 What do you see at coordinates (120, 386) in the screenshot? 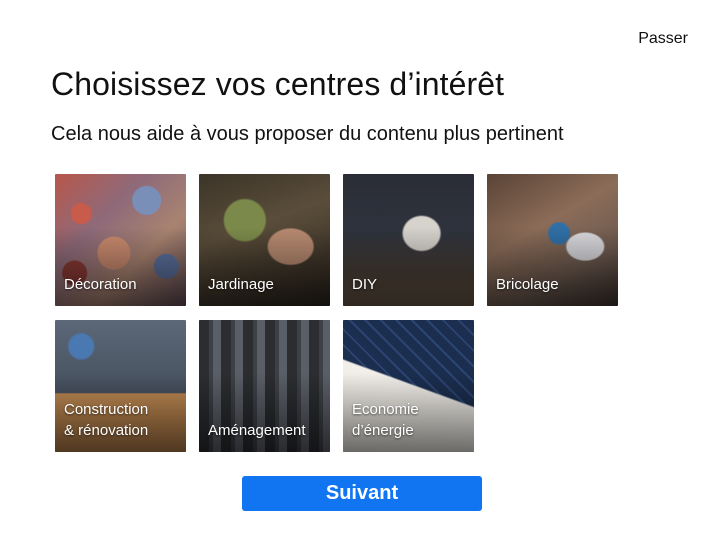
I see `interest-tile-construction: Construction & rénovation` at bounding box center [120, 386].